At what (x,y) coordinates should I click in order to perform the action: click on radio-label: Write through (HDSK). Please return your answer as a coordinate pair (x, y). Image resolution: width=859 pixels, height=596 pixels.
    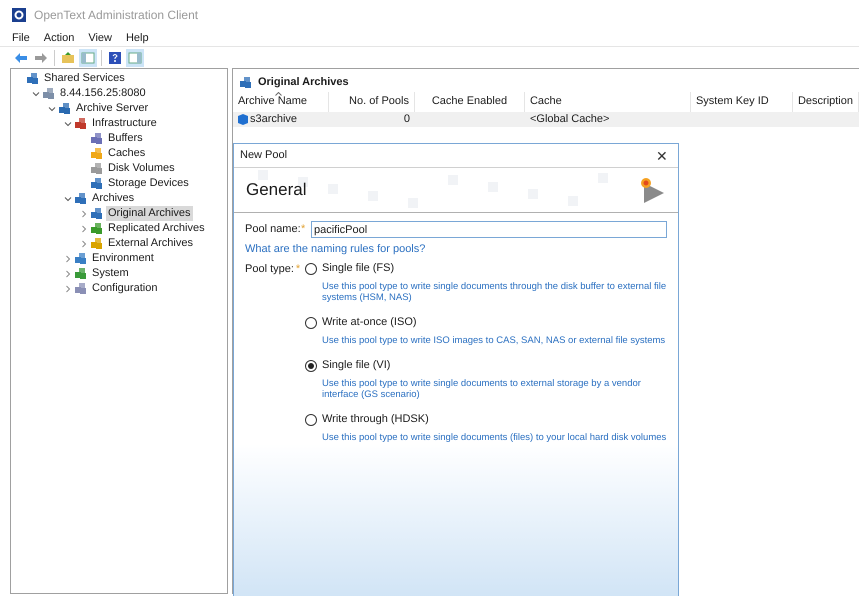
    Looking at the image, I should click on (375, 419).